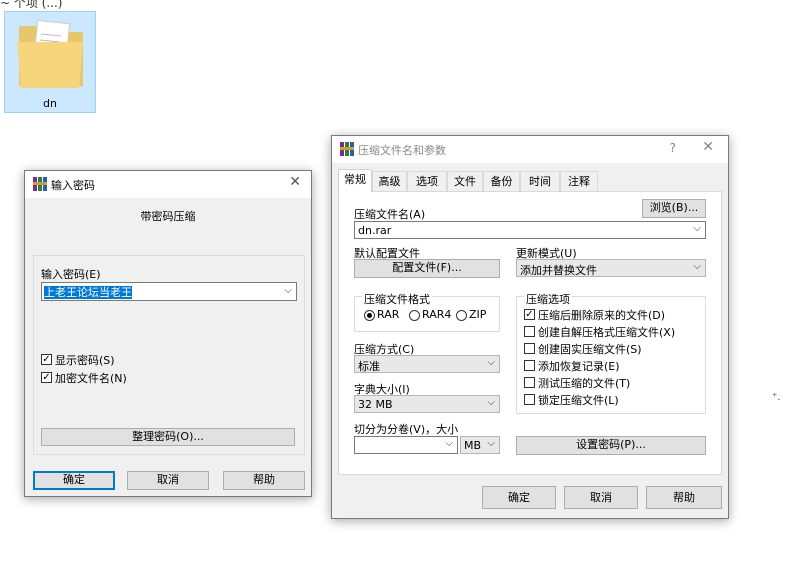 The image size is (800, 561). What do you see at coordinates (540, 181) in the screenshot?
I see `tab-time: 时间` at bounding box center [540, 181].